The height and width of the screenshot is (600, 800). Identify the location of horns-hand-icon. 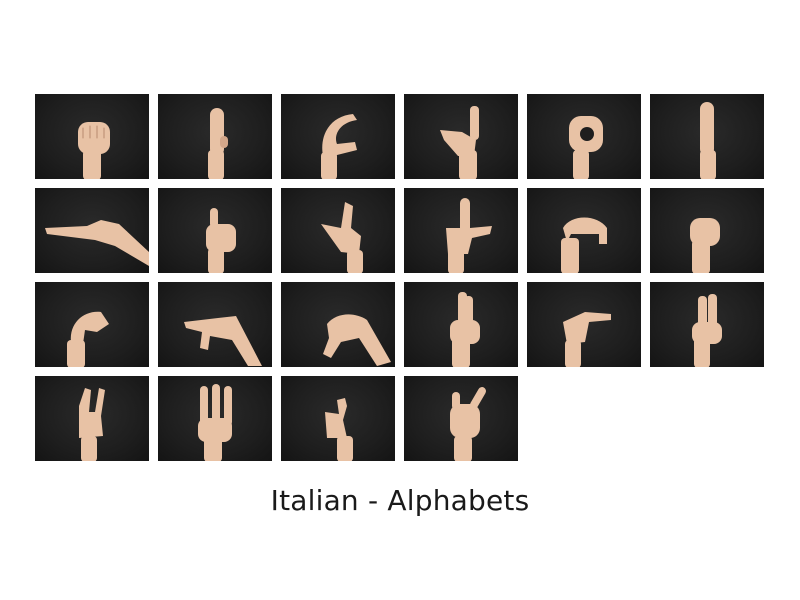
(461, 418).